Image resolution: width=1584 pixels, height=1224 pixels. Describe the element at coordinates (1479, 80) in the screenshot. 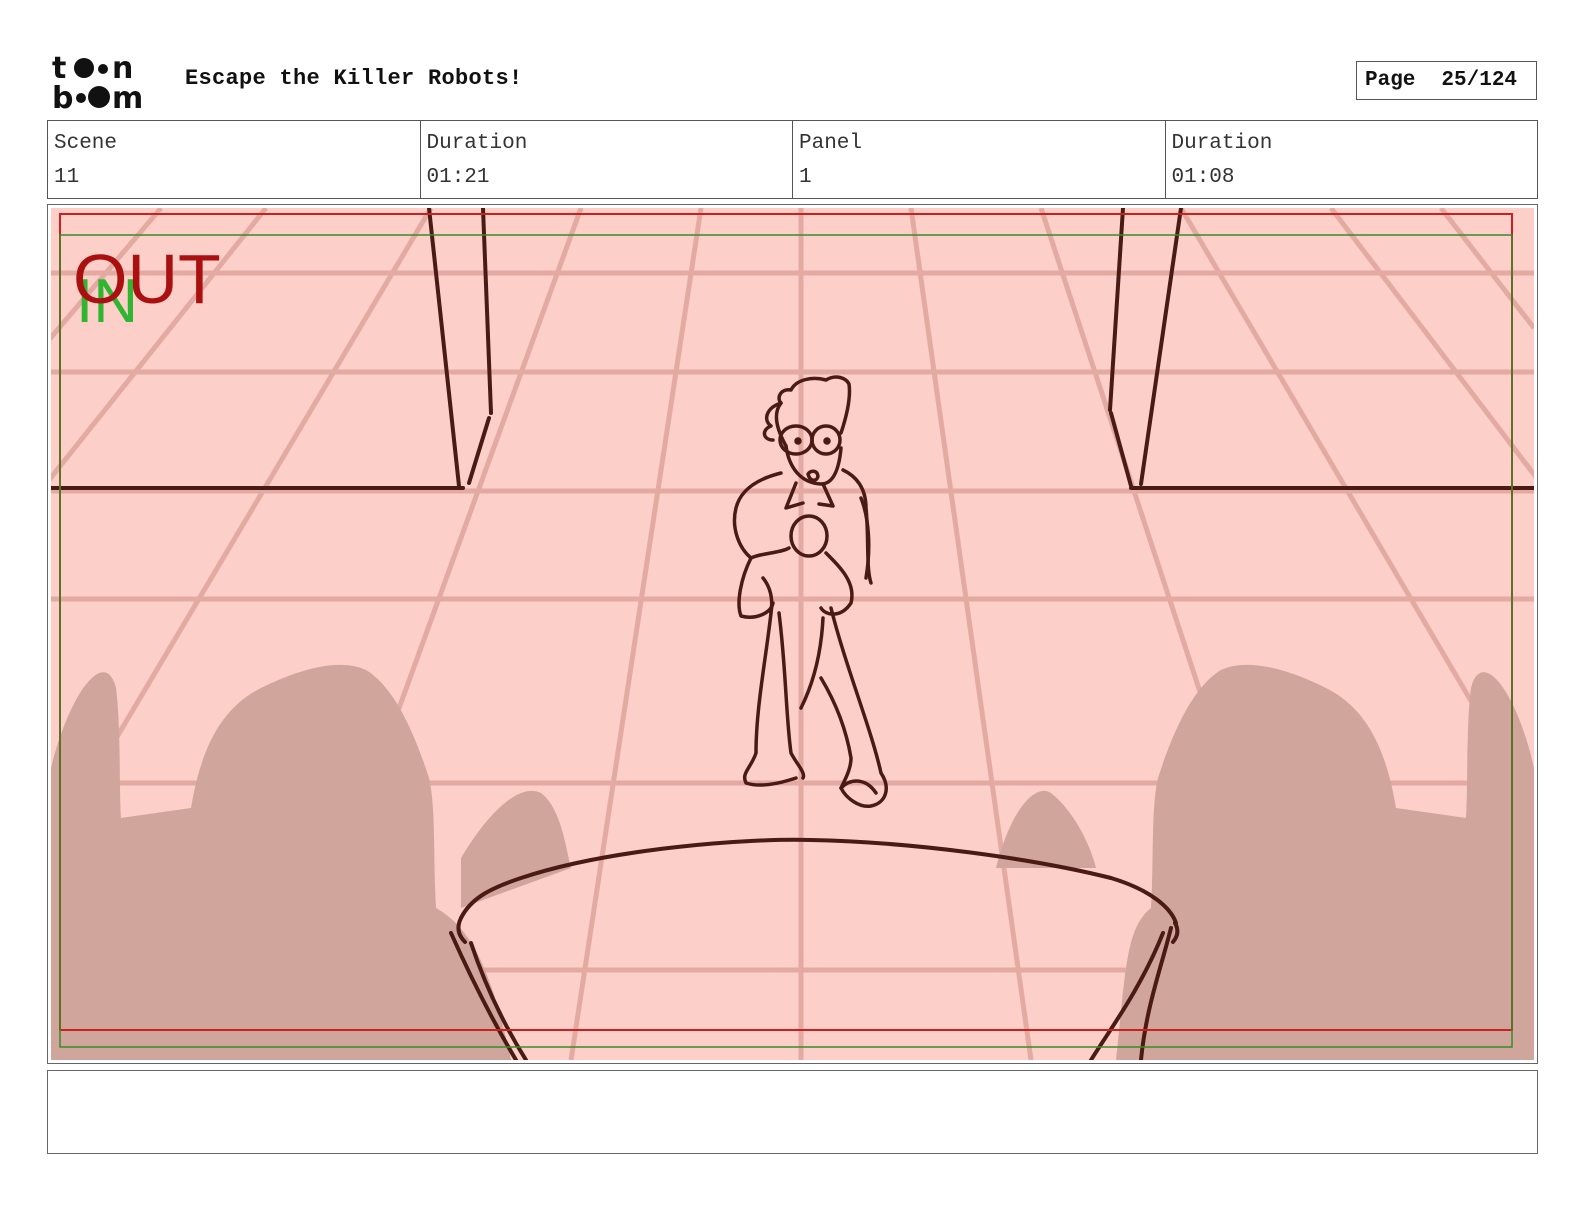

I see `page-number: 25/124` at that location.